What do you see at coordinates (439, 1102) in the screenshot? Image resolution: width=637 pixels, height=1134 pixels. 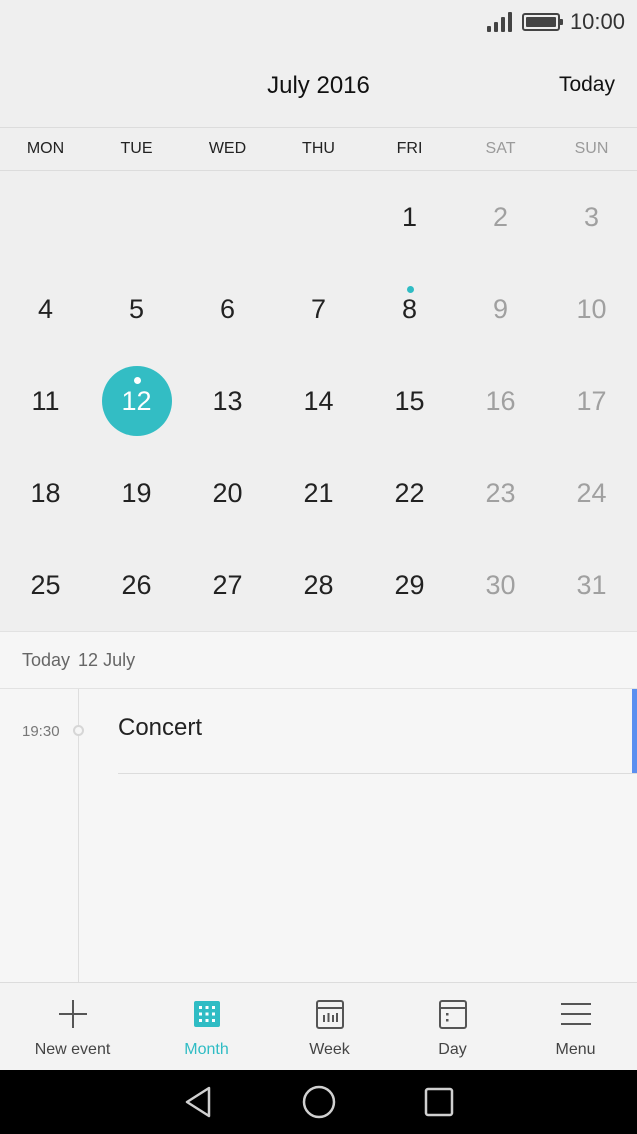 I see `recents-icon` at bounding box center [439, 1102].